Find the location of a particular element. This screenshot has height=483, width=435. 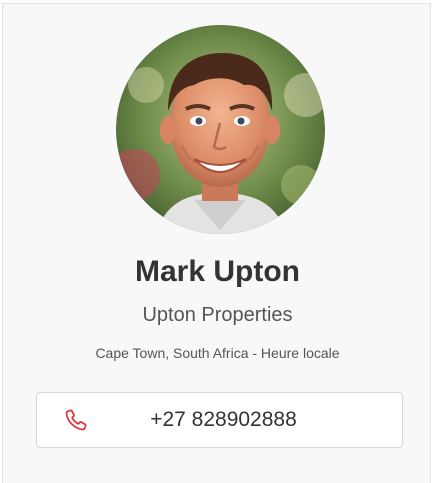

contact-name: Mark Upton is located at coordinates (217, 271).